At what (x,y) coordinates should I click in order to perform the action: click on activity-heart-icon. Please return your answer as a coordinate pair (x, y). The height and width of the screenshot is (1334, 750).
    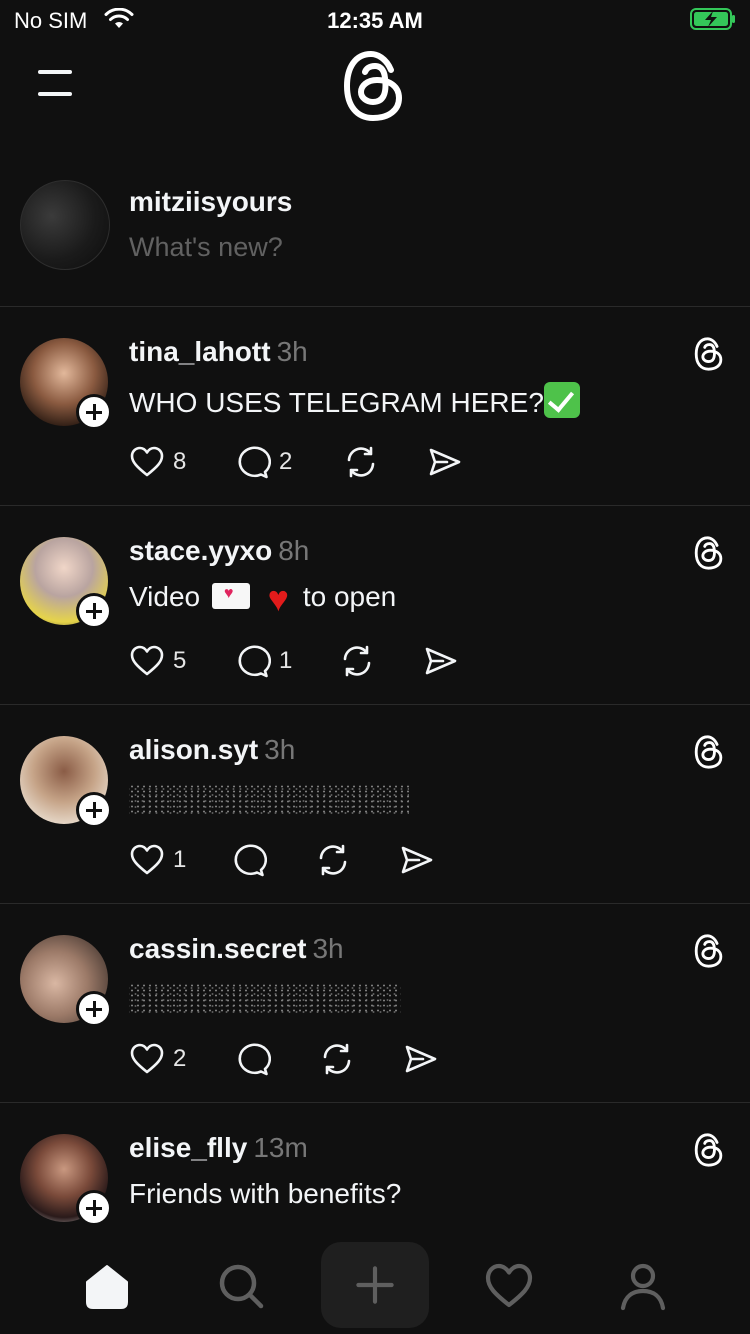
    Looking at the image, I should click on (509, 1285).